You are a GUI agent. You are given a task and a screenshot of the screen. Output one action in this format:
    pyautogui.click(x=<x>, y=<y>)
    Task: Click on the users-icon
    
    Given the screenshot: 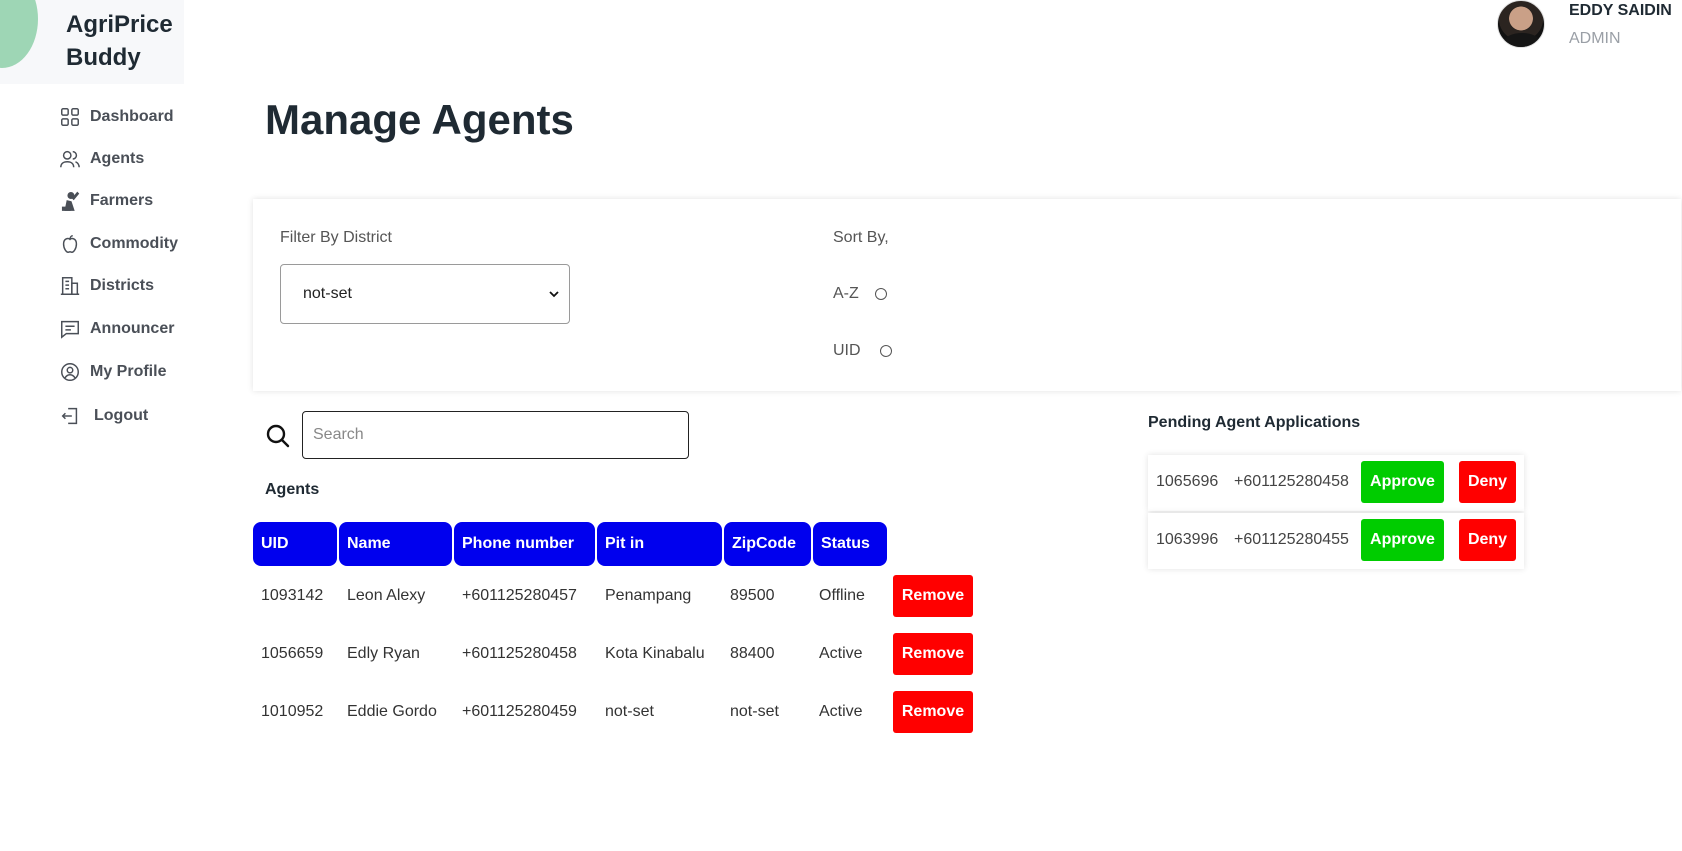 What is the action you would take?
    pyautogui.click(x=70, y=159)
    